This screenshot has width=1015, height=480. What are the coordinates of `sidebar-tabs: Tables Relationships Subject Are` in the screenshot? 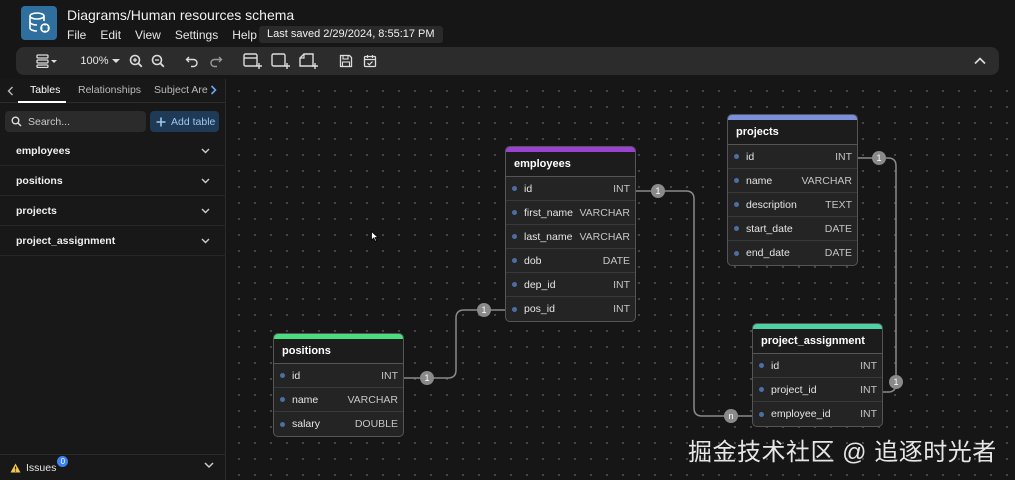 It's located at (113, 91).